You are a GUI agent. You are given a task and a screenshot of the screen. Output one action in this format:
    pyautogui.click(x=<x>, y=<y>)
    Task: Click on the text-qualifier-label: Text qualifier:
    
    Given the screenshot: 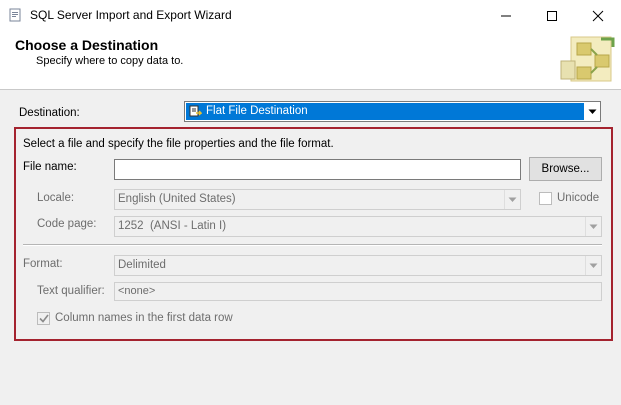 What is the action you would take?
    pyautogui.click(x=71, y=291)
    